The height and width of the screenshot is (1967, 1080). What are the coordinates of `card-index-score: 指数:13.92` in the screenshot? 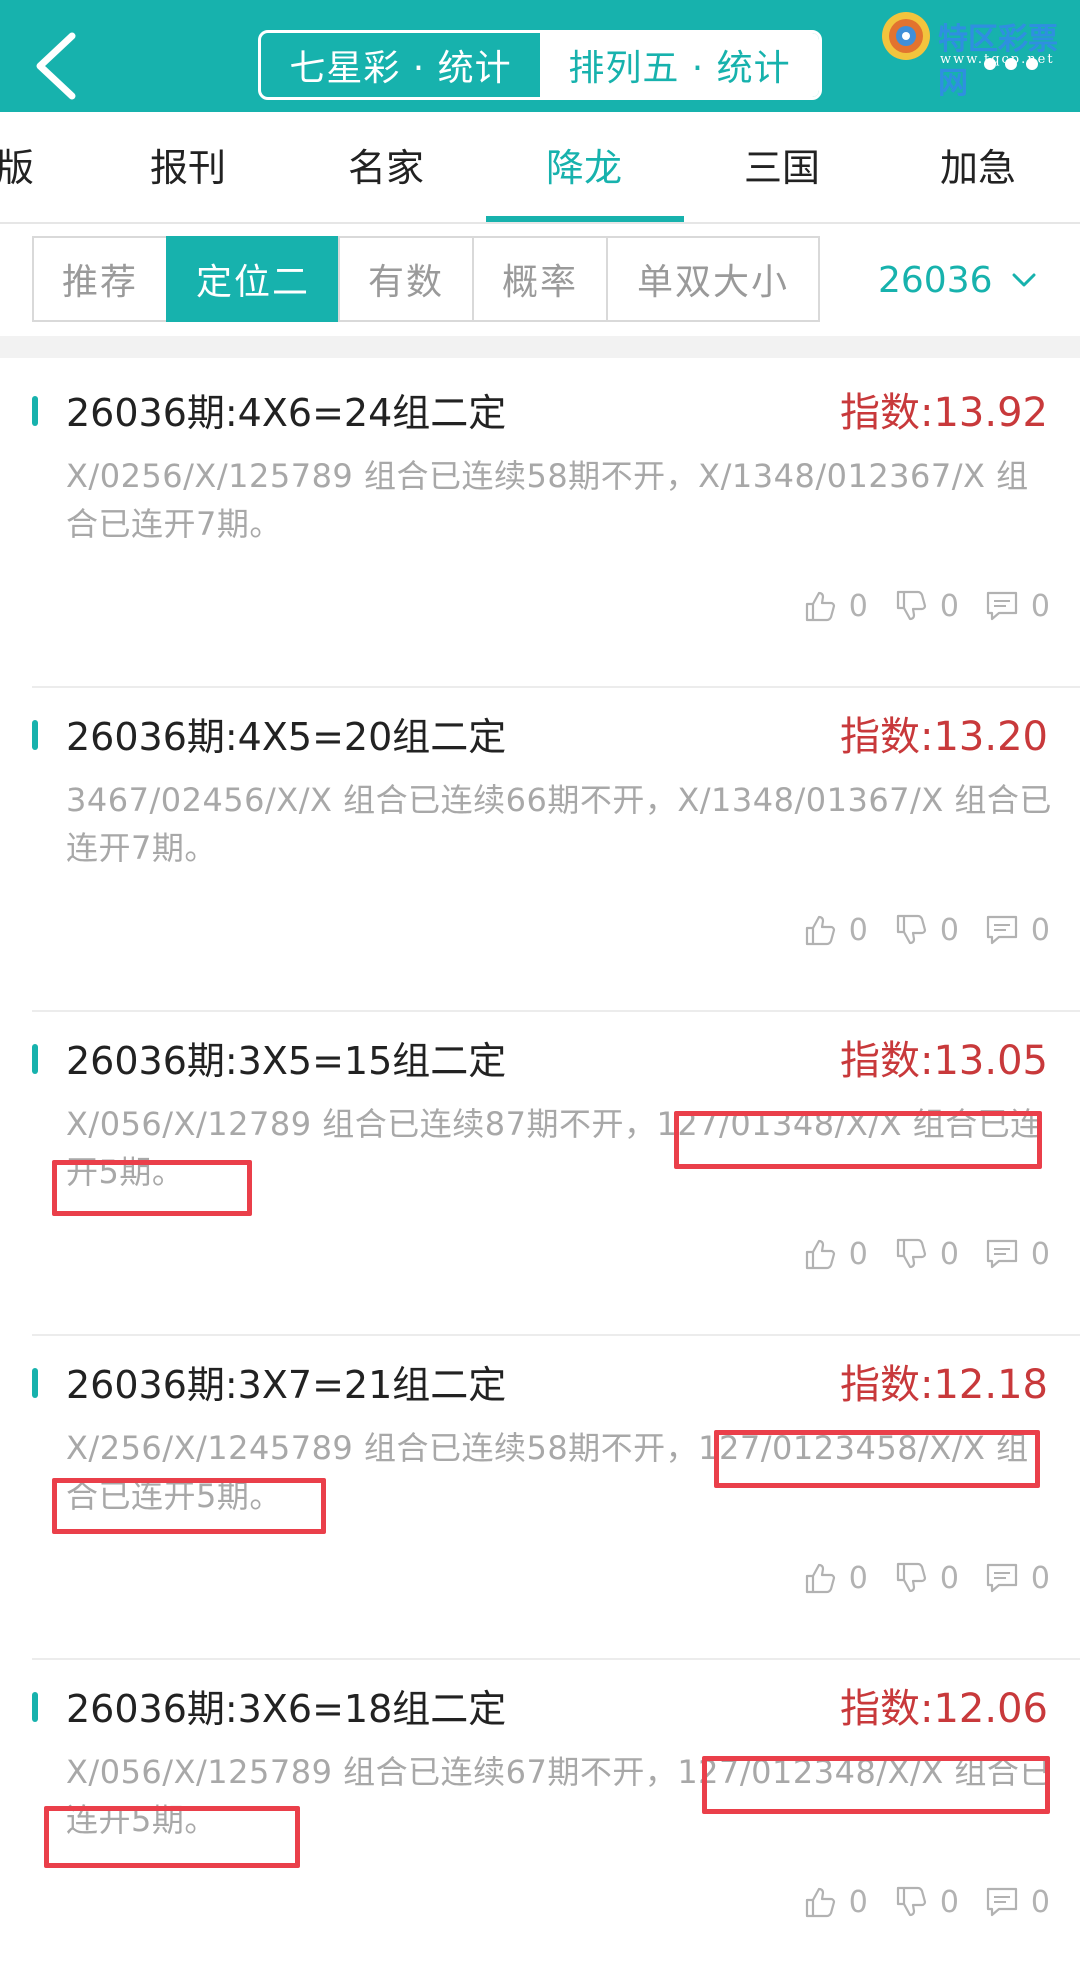 It's located at (944, 413).